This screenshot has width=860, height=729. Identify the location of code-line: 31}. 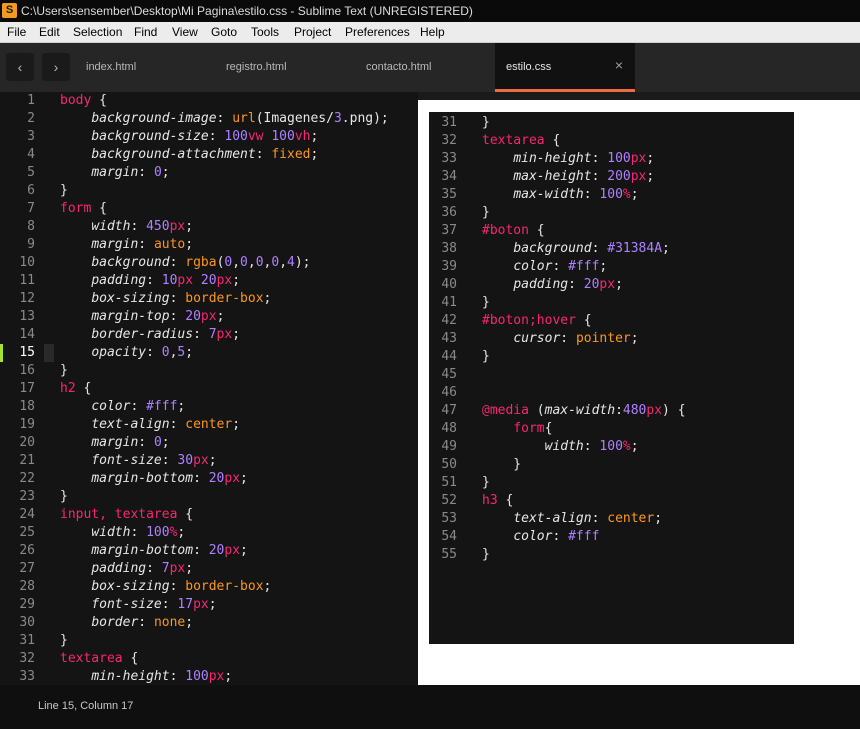
(209, 641).